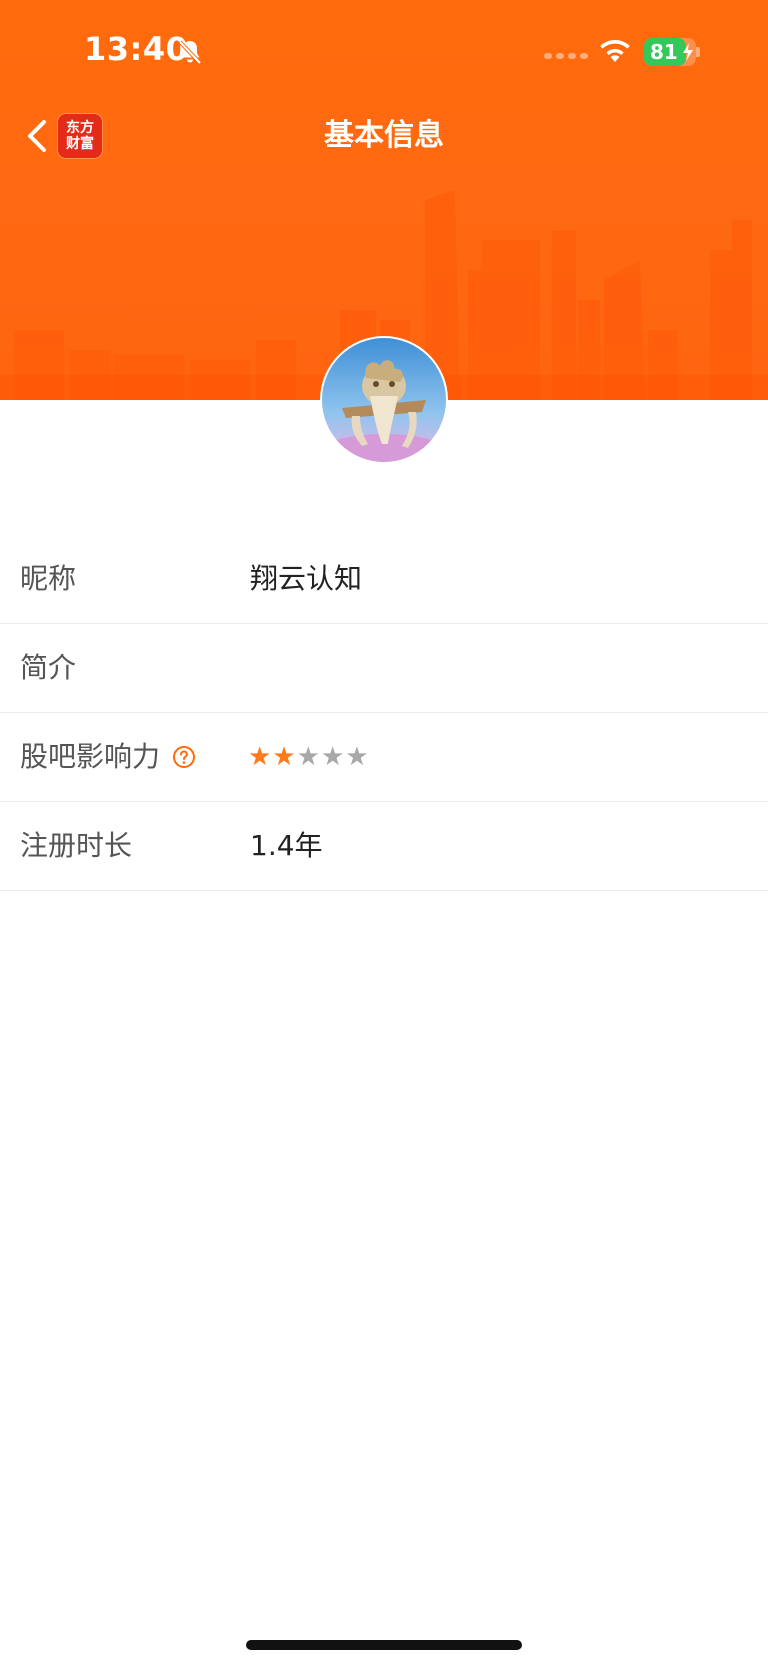  Describe the element at coordinates (384, 757) in the screenshot. I see `influence-row: 股吧影响力 ★★★★★` at that location.